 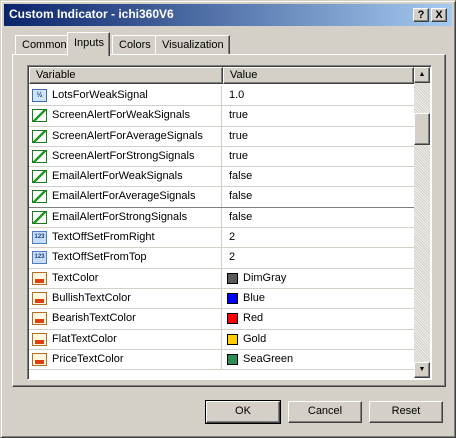 I want to click on variable-name: ScreenAlertForStrongSignals, so click(x=123, y=155).